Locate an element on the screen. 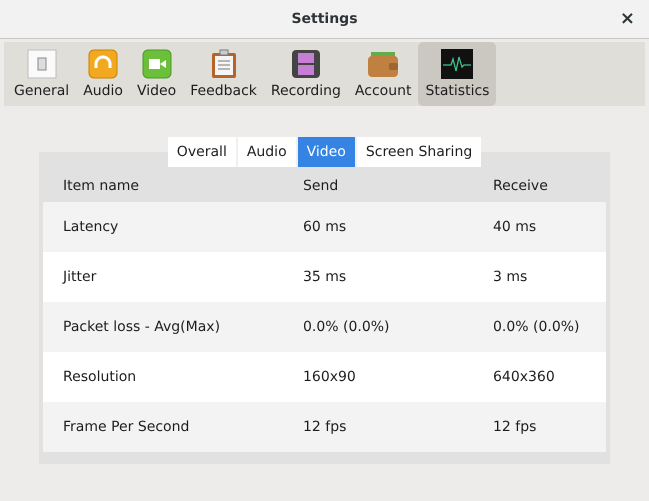  camera-icon is located at coordinates (157, 64).